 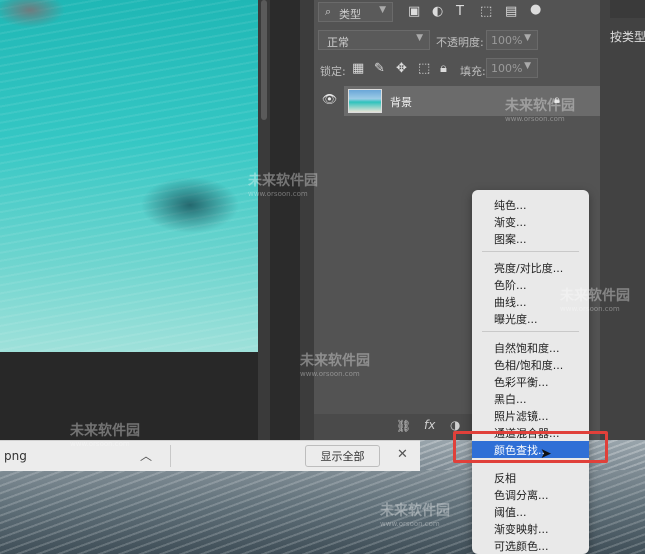 What do you see at coordinates (424, 68) in the screenshot?
I see `lock-artboard-icon: ⬚` at bounding box center [424, 68].